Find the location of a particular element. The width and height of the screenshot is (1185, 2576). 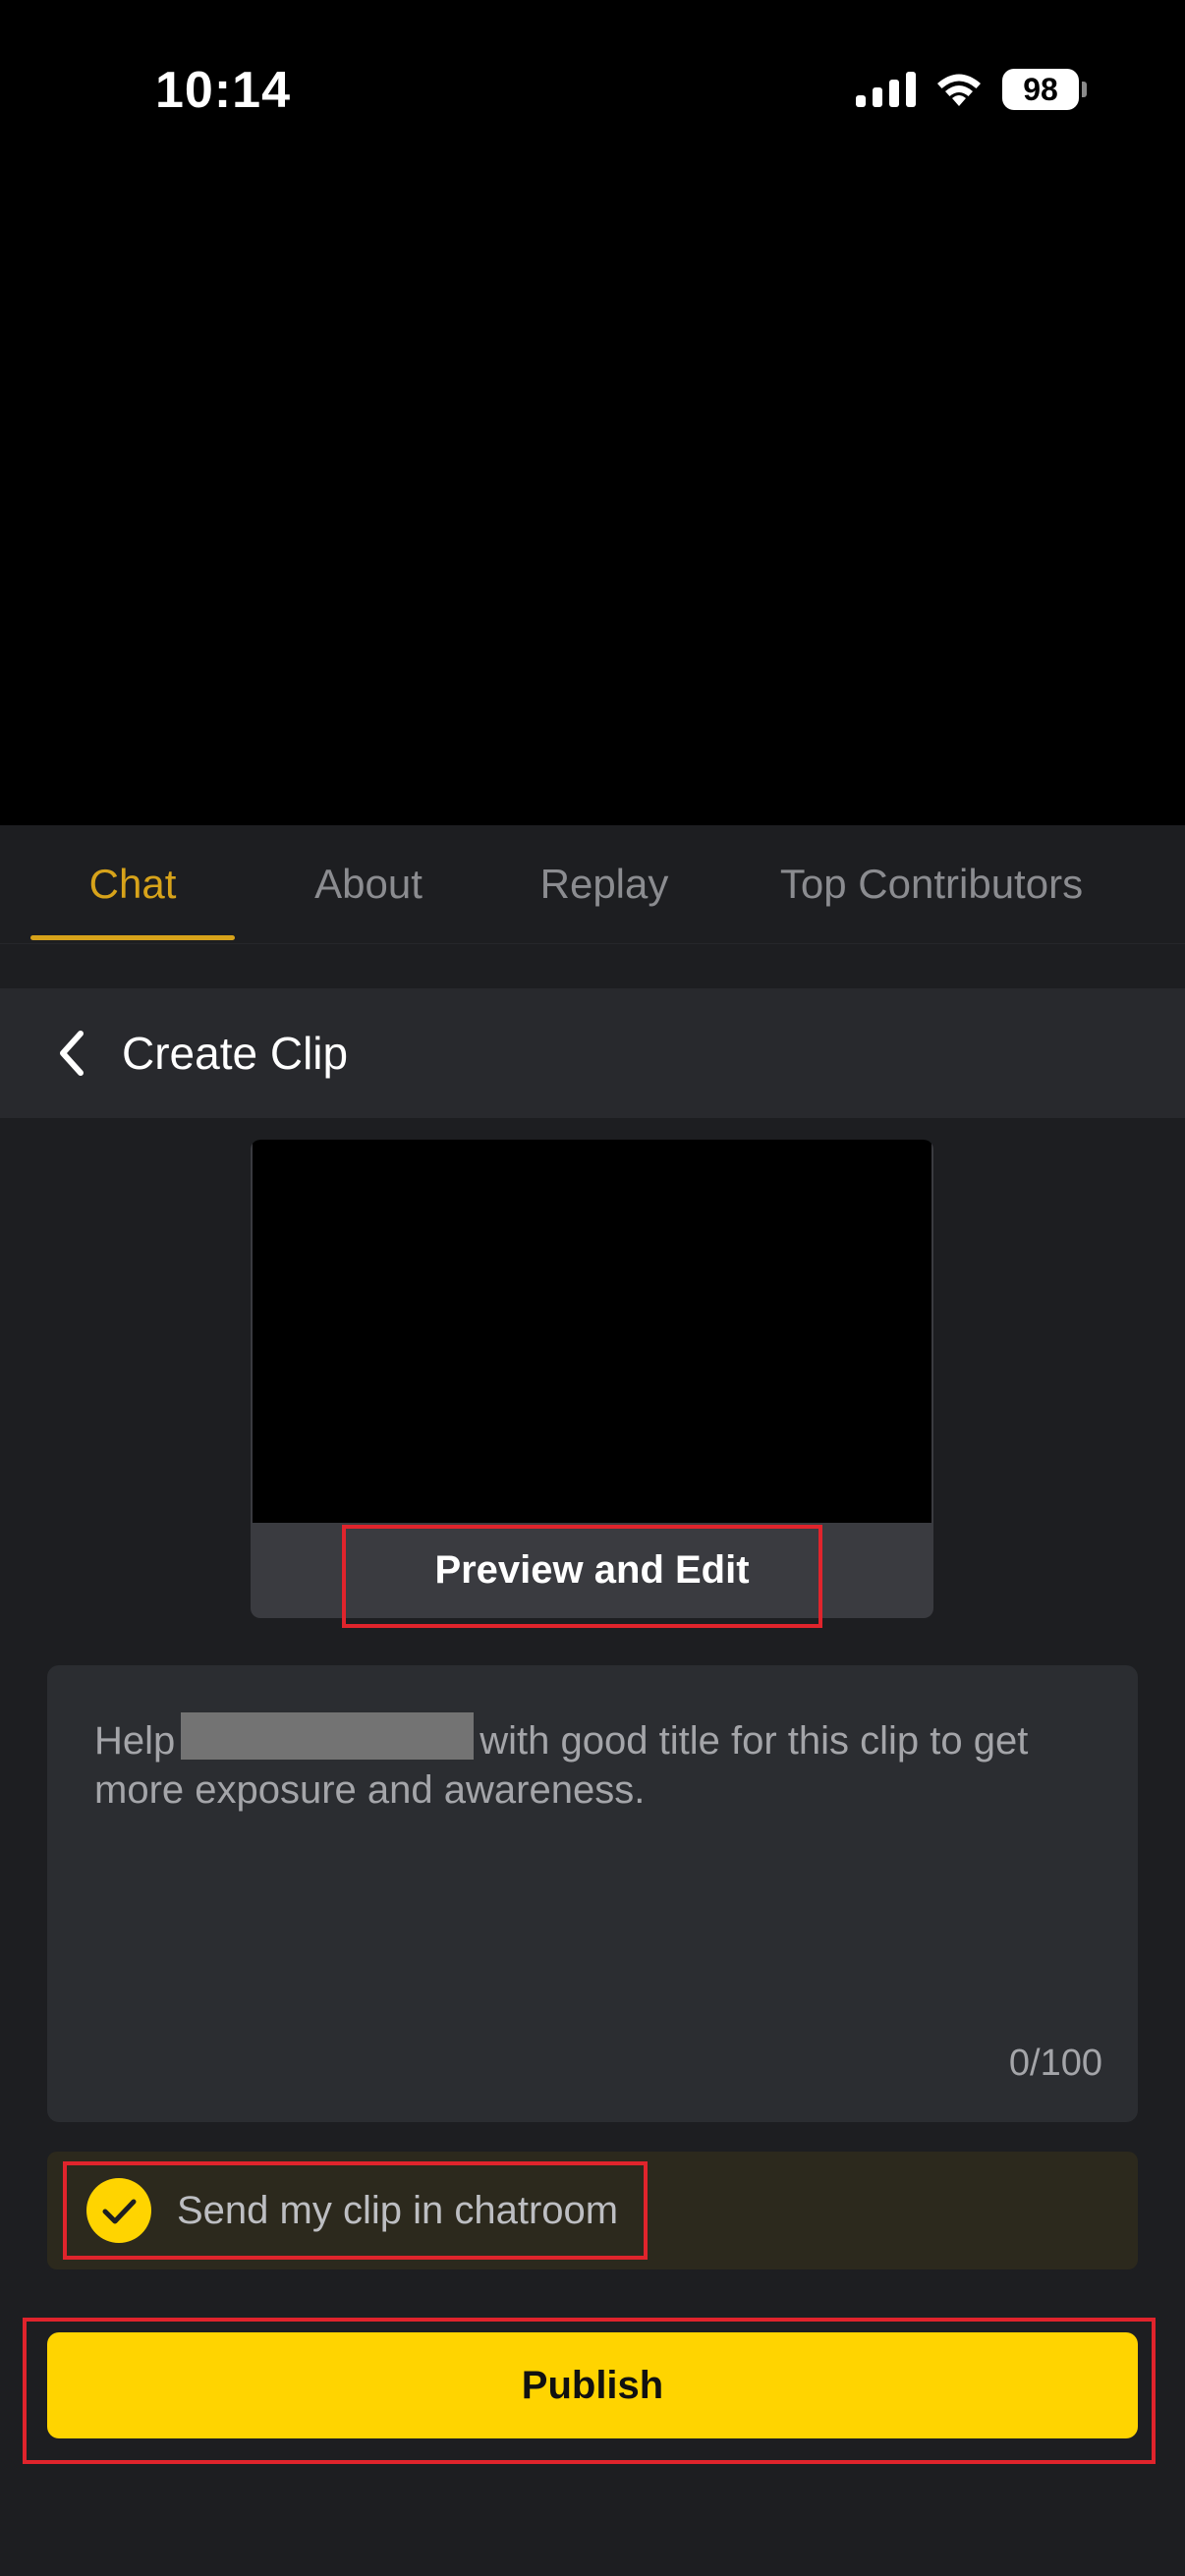

tab-bar: Chat About Replay Top Contributors is located at coordinates (592, 884).